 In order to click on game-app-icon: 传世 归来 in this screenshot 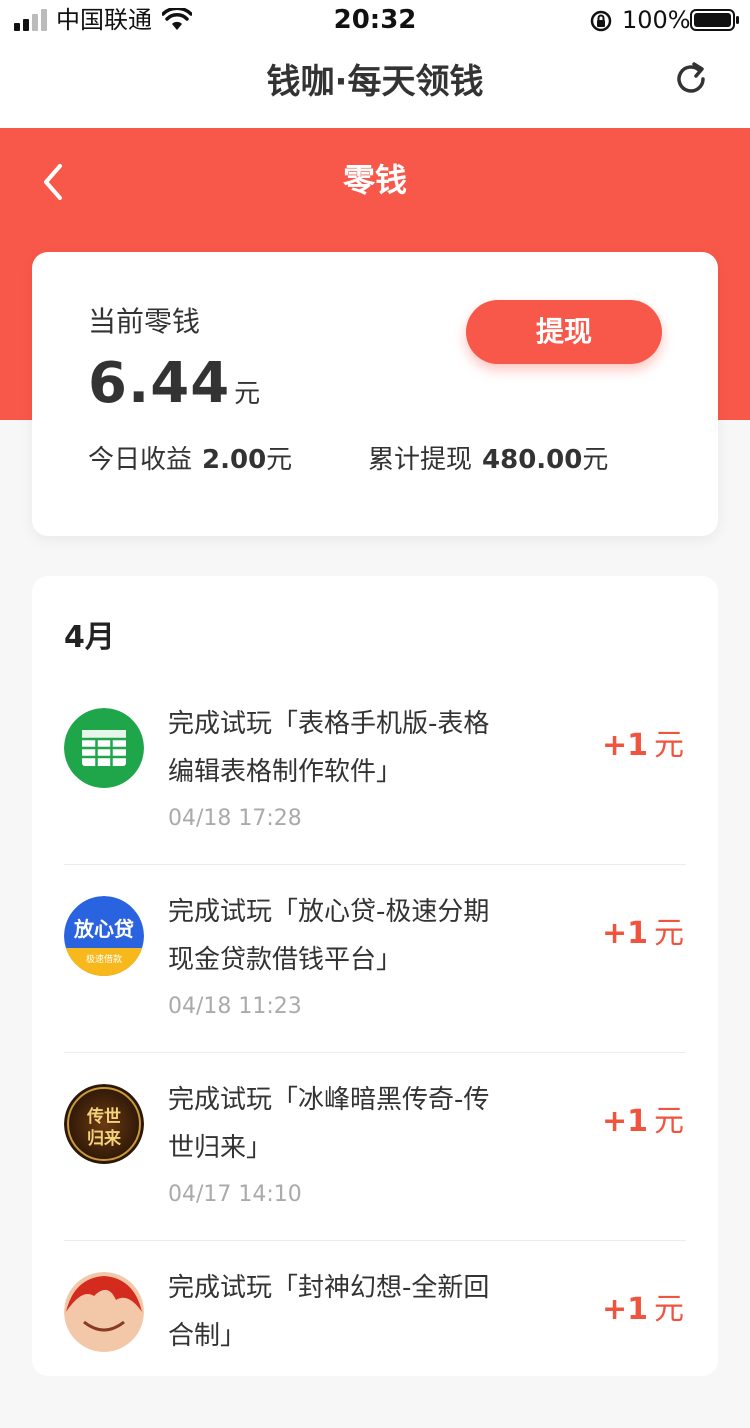, I will do `click(104, 1124)`.